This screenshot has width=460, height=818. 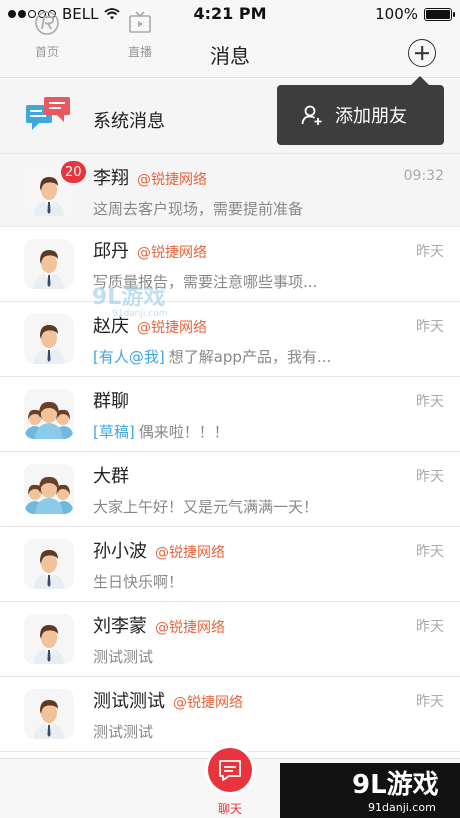 I want to click on conversation-row: 群聊 昨天 [草稿] 偶来啦！！！, so click(x=230, y=414).